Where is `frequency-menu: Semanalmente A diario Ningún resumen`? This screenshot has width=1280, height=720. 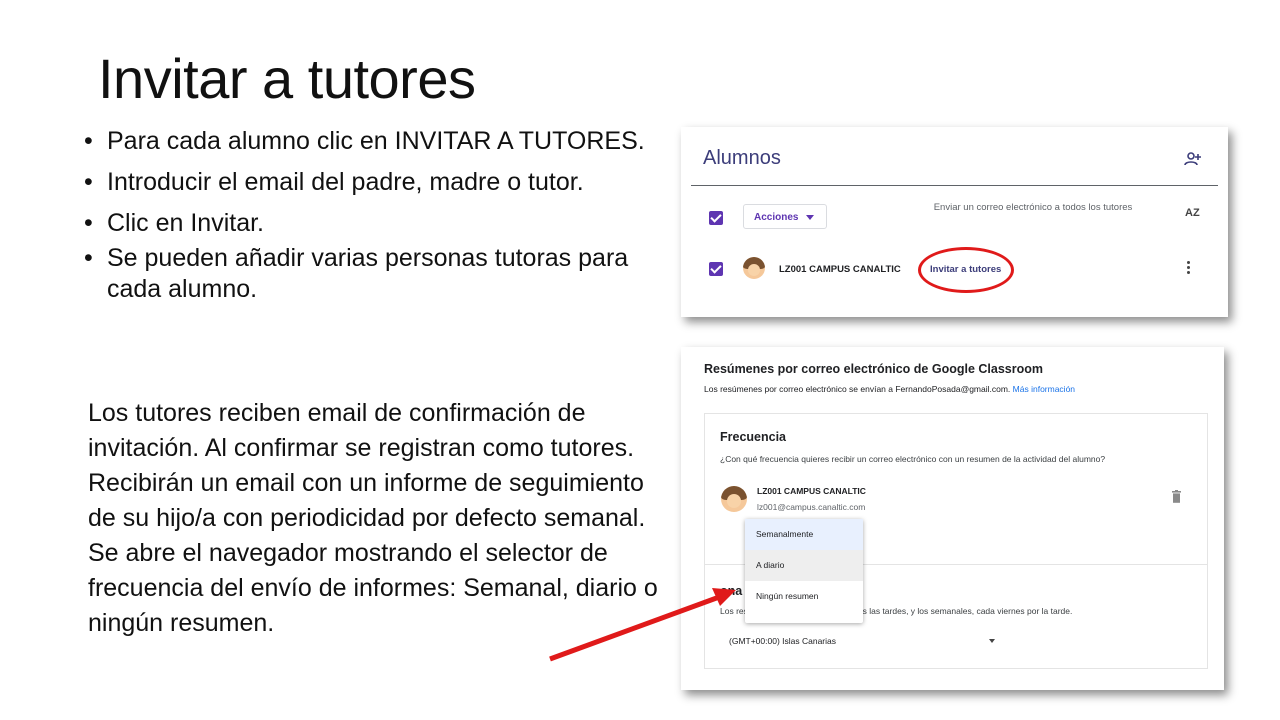 frequency-menu: Semanalmente A diario Ningún resumen is located at coordinates (804, 571).